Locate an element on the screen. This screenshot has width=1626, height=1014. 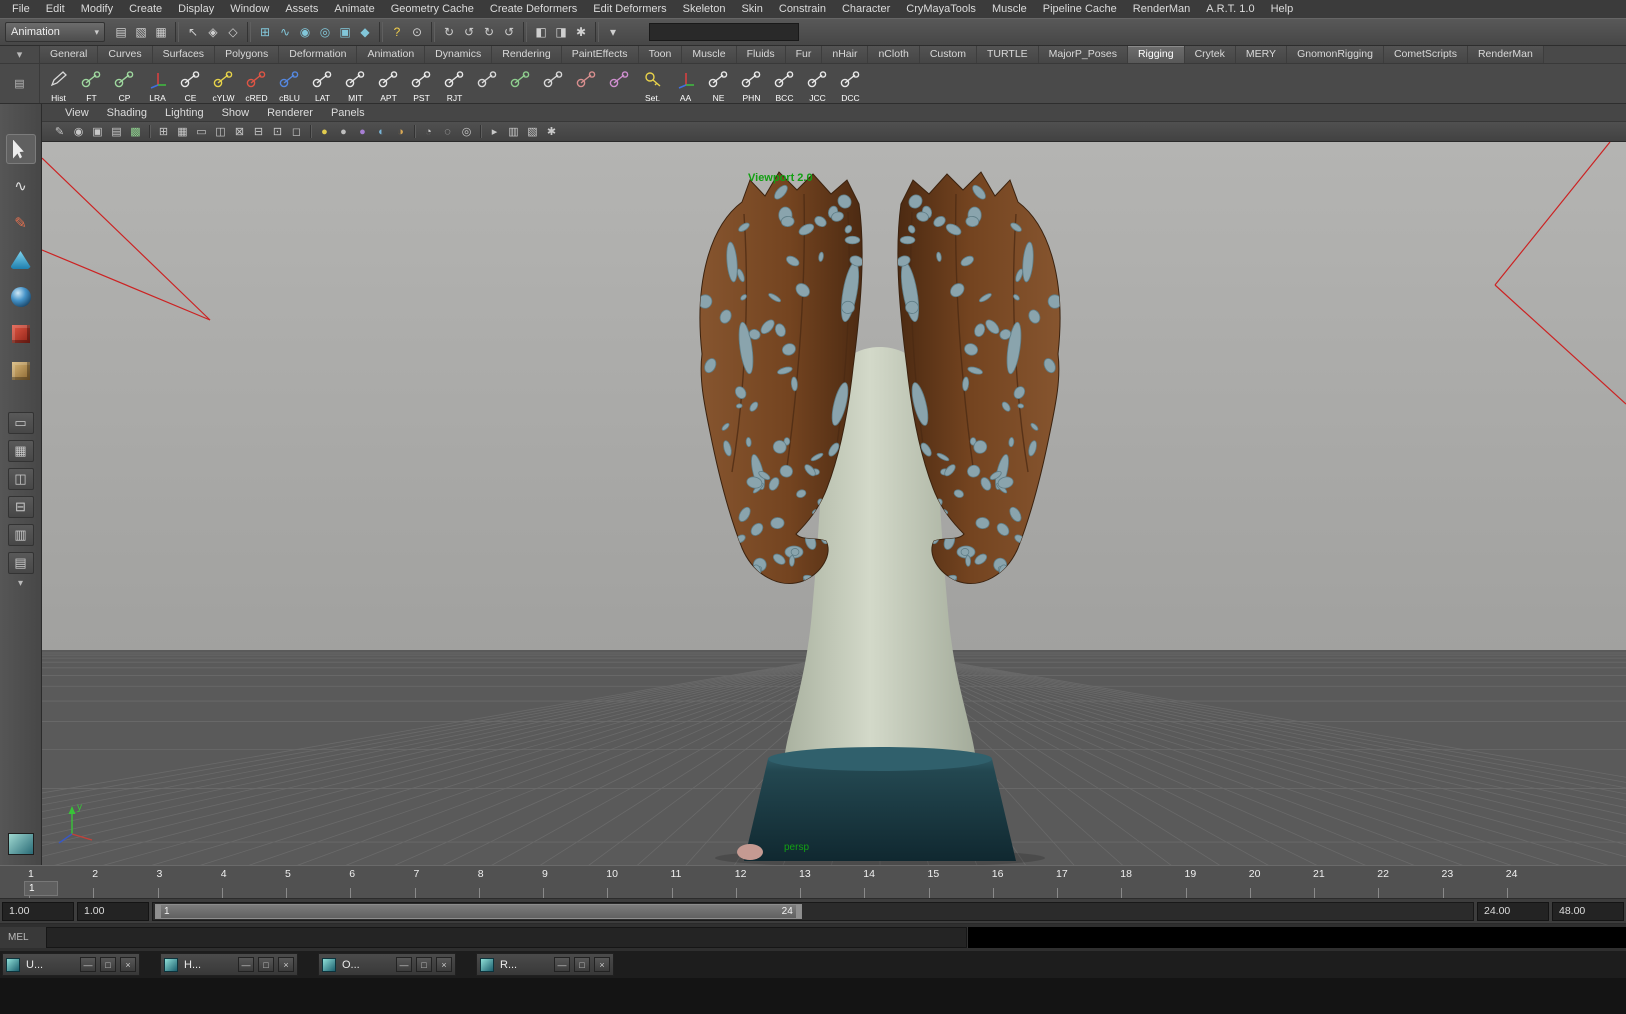
safe-title-icon: ◻ is located at coordinates (296, 132).